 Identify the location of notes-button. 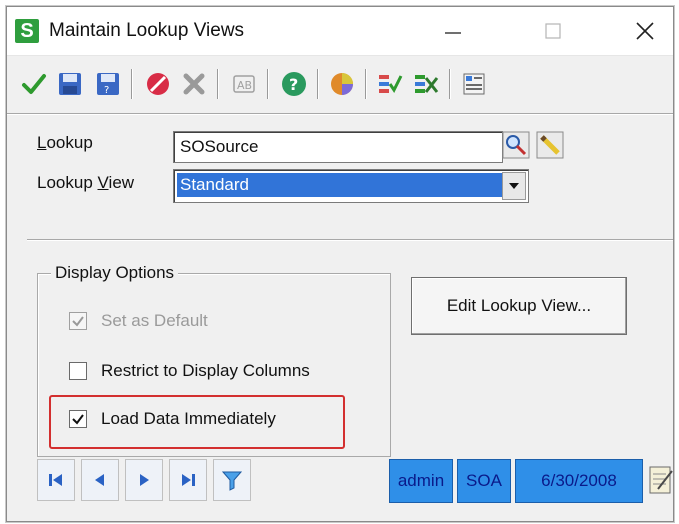
(661, 480).